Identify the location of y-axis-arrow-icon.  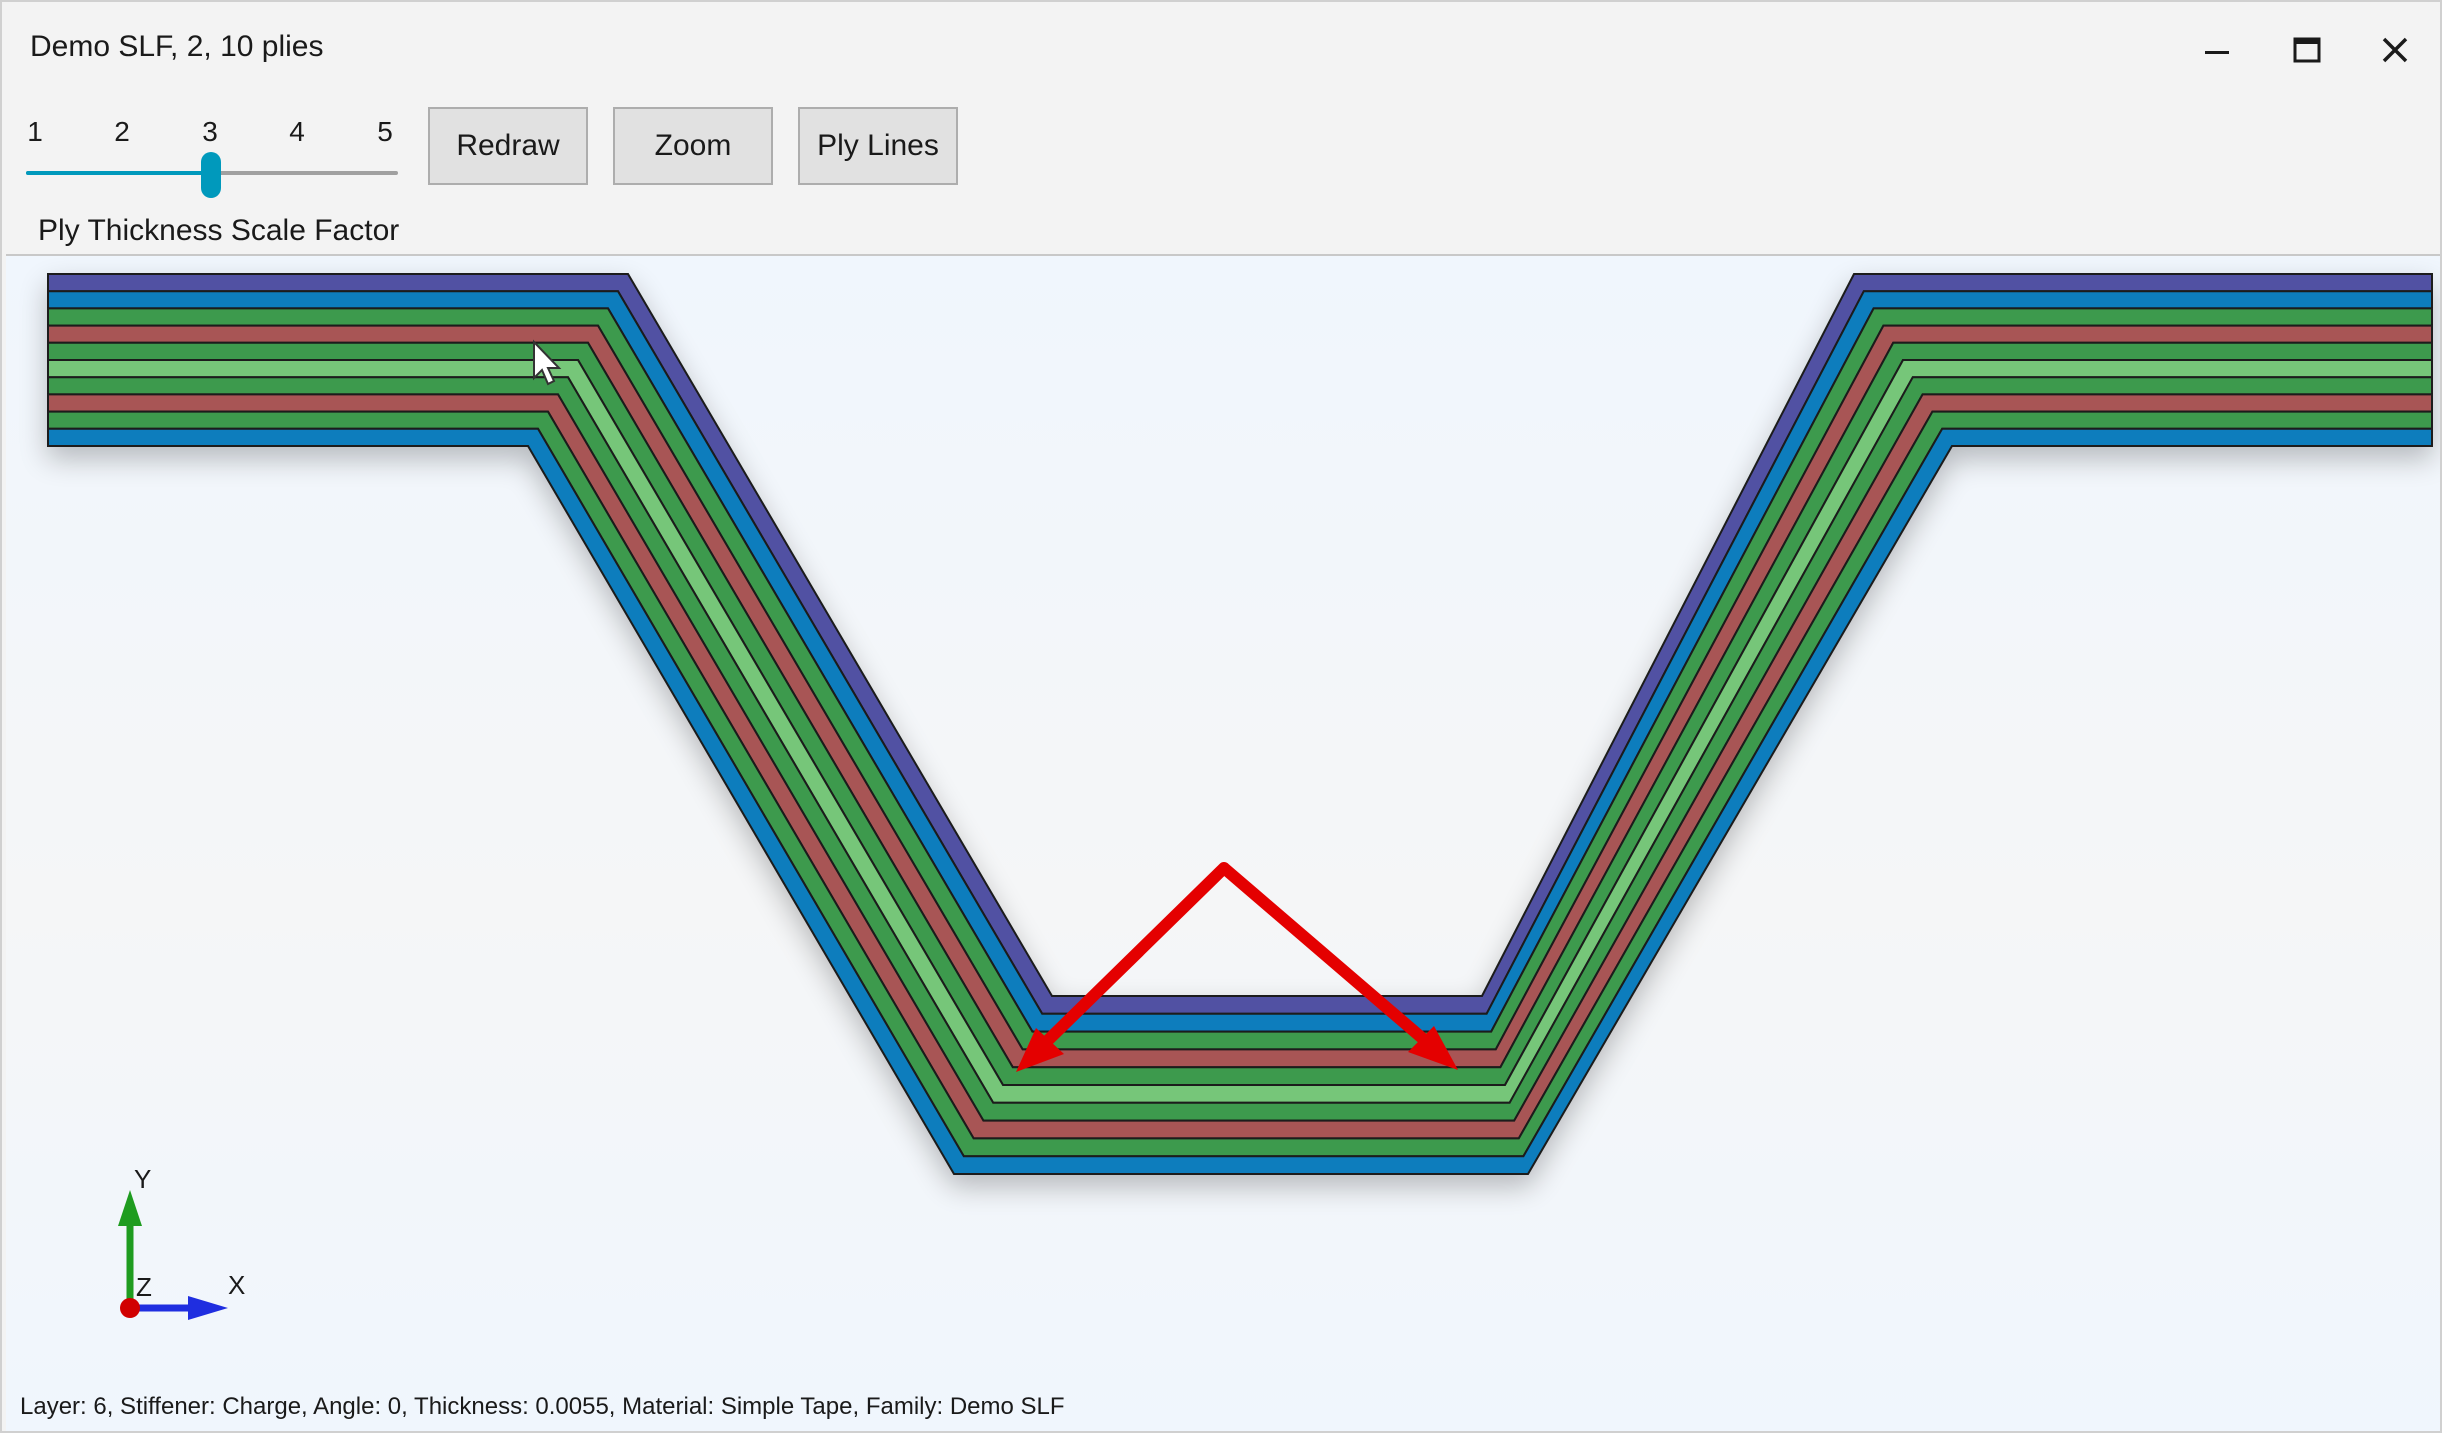
(130, 1208).